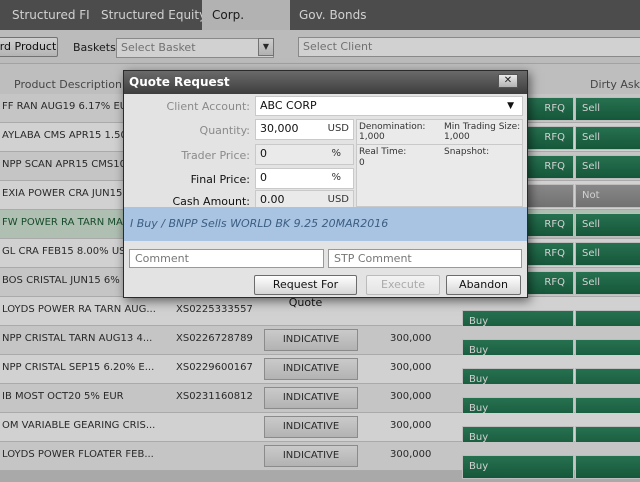 Image resolution: width=640 pixels, height=482 pixels. I want to click on request-for-quote-button: Request For Quote, so click(305, 292).